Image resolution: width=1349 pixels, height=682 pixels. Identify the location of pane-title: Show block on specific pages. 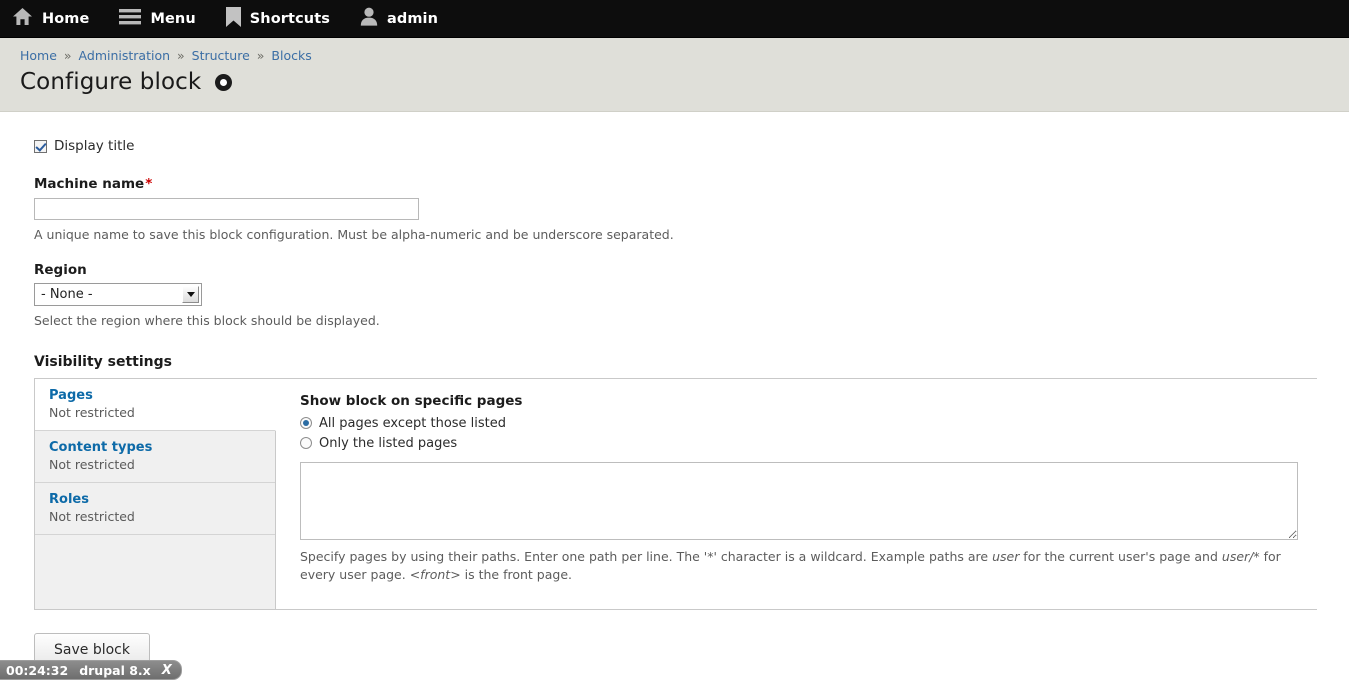
(411, 400).